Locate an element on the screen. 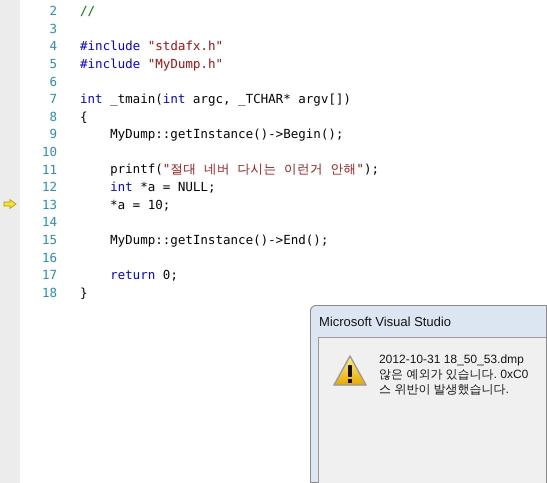 This screenshot has height=483, width=547. line-number: 11 is located at coordinates (48, 169).